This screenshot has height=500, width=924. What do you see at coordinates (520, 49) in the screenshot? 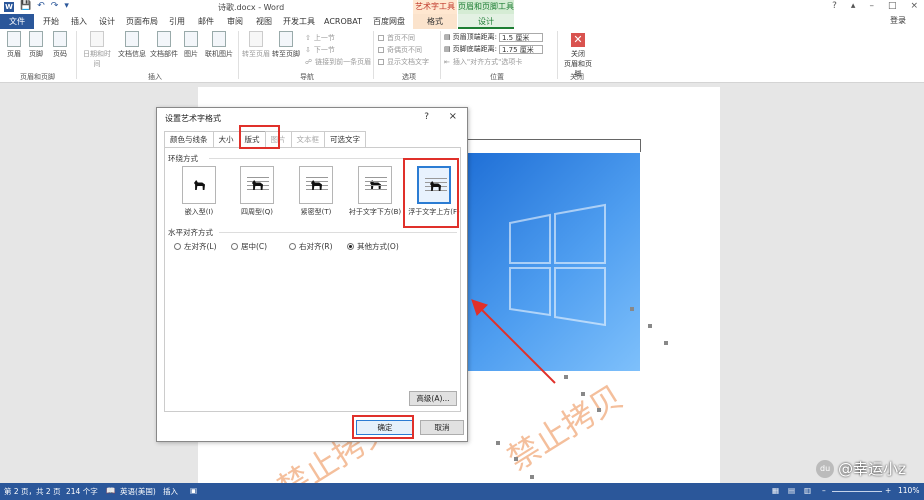
I see `footer-distance-input: 1.75 厘米` at bounding box center [520, 49].